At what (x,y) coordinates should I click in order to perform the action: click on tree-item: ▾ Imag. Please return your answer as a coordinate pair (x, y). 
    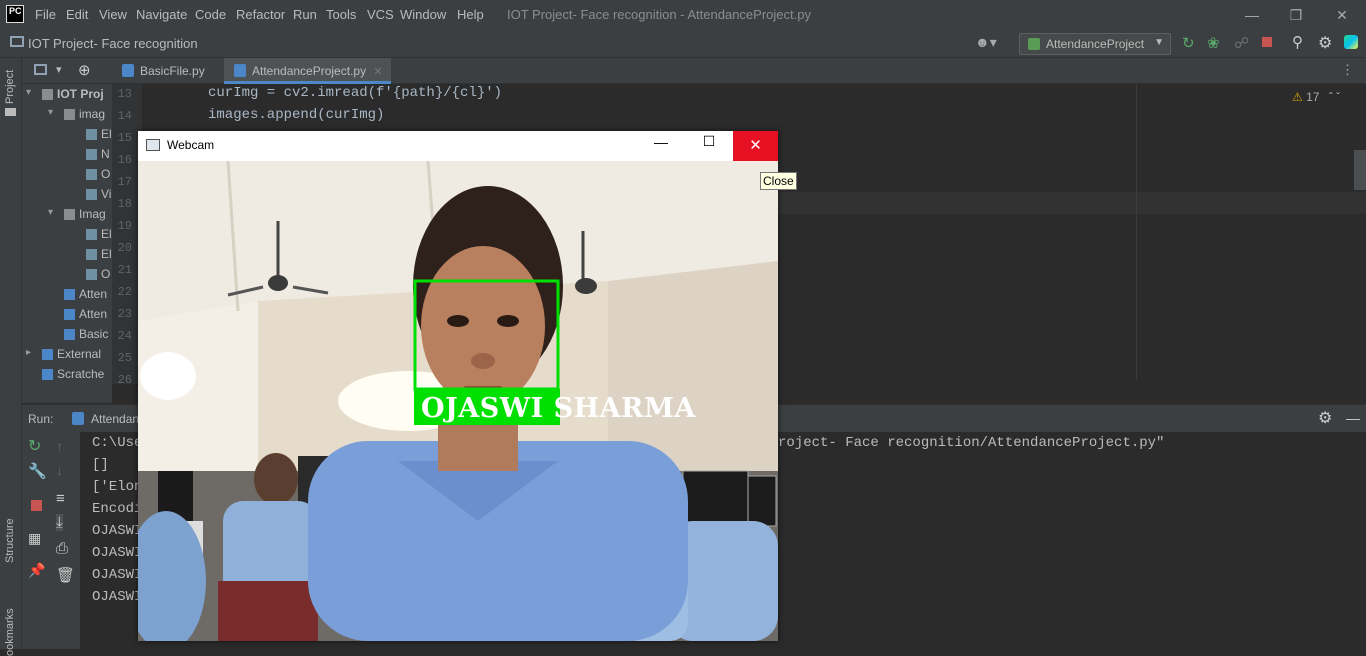
    Looking at the image, I should click on (67, 215).